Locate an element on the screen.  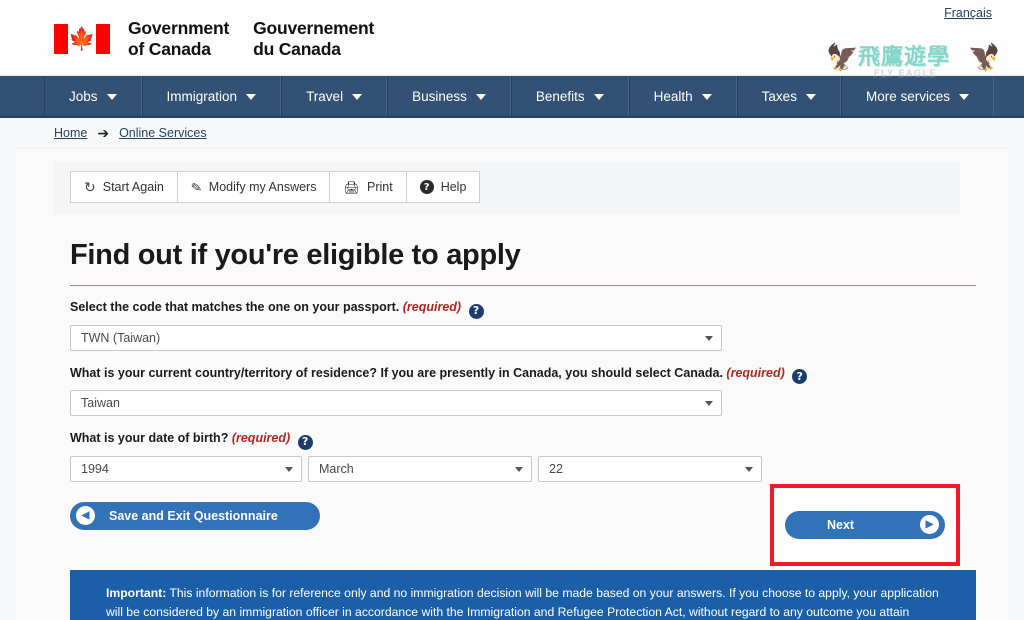
birth-month-value: March is located at coordinates (336, 468).